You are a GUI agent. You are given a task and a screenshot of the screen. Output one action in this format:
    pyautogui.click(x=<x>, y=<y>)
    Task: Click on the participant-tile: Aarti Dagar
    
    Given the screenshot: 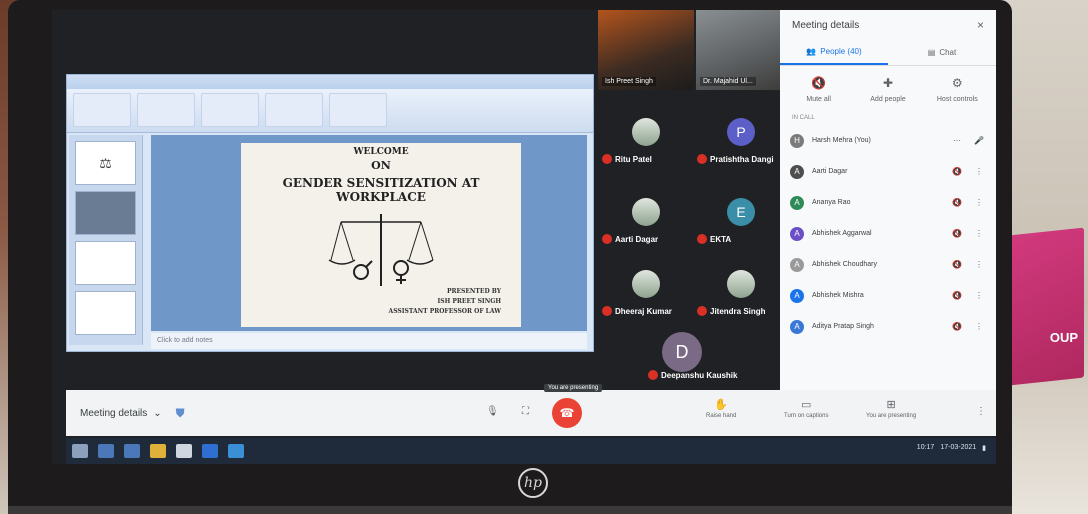 What is the action you would take?
    pyautogui.click(x=645, y=225)
    